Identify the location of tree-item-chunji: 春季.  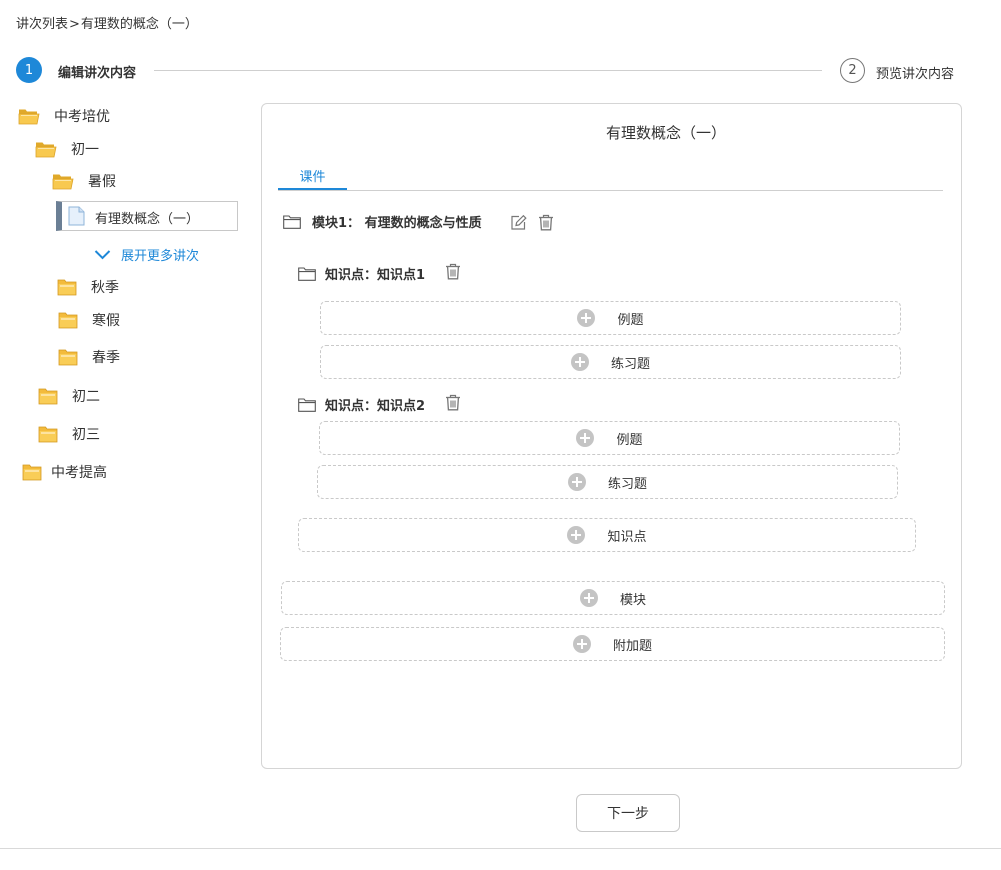
(89, 357).